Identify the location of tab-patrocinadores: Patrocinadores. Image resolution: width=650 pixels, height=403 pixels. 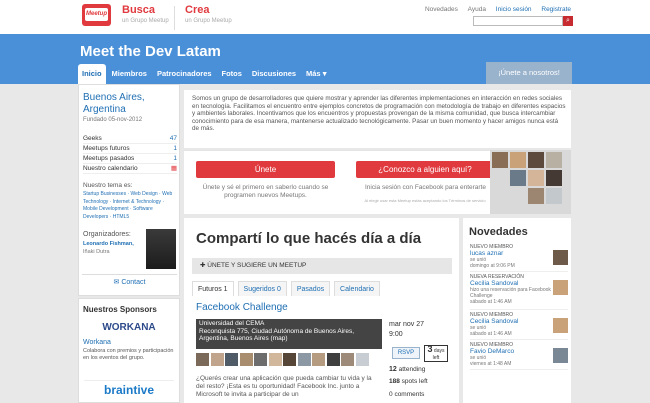
(184, 74).